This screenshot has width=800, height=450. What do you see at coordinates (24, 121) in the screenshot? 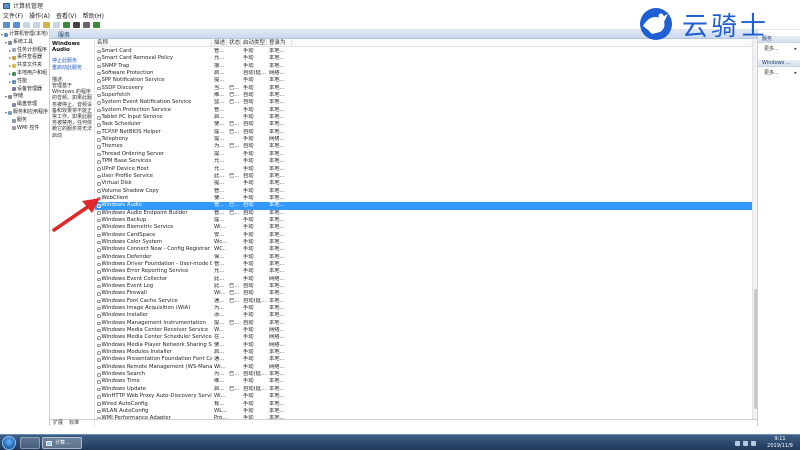
I see `tree-node: 服务` at bounding box center [24, 121].